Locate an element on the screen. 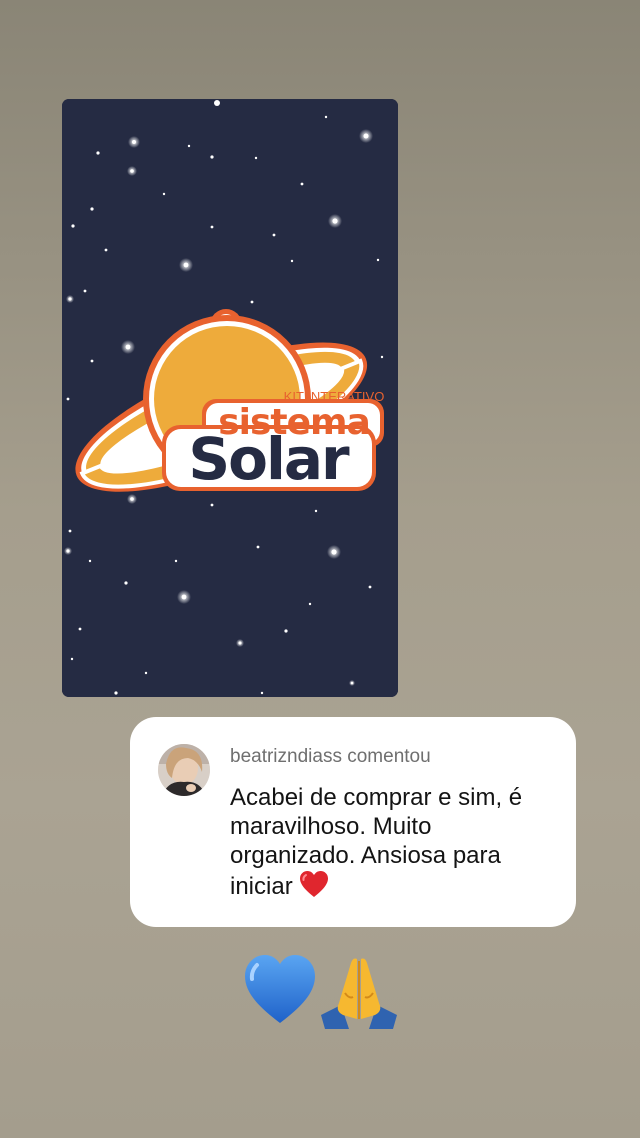 This screenshot has width=640, height=1138. comment-action: comentou is located at coordinates (389, 756).